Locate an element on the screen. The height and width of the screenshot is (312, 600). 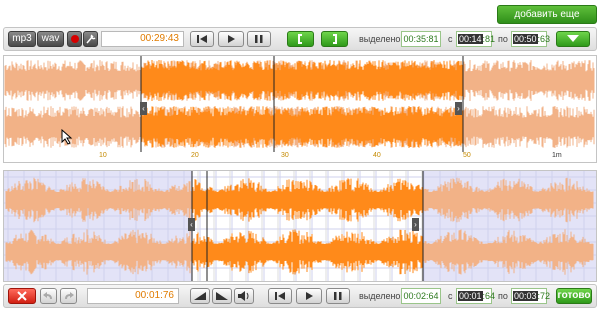
ruler-tick-label: 30 is located at coordinates (285, 155).